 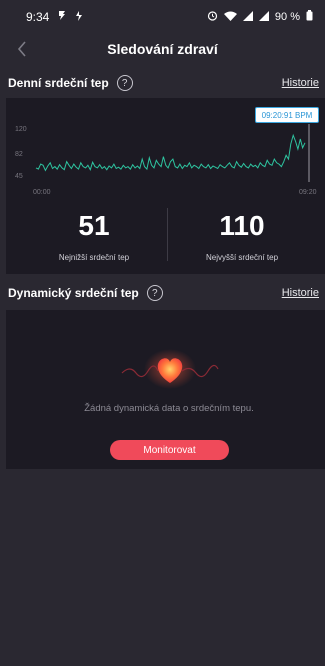 I want to click on dynamic-heart-rate-header: Dynamický srdeční tep ? Historie, so click(x=162, y=293).